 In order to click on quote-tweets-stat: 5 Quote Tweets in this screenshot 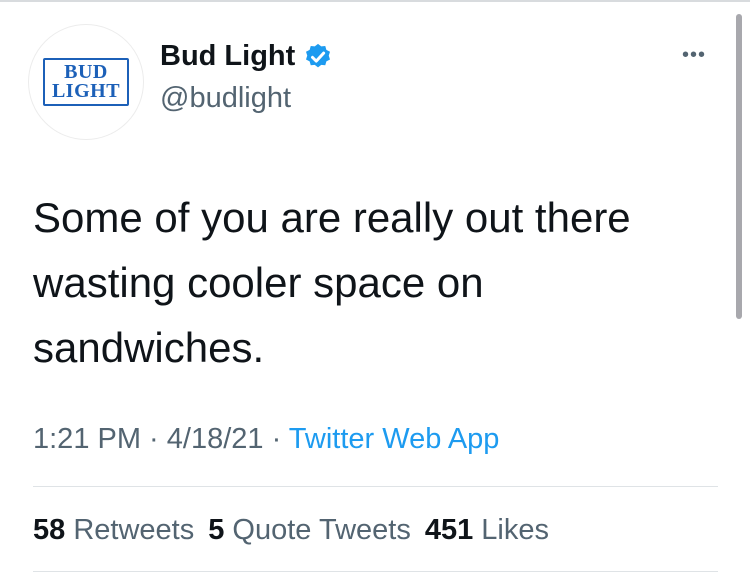, I will do `click(309, 530)`.